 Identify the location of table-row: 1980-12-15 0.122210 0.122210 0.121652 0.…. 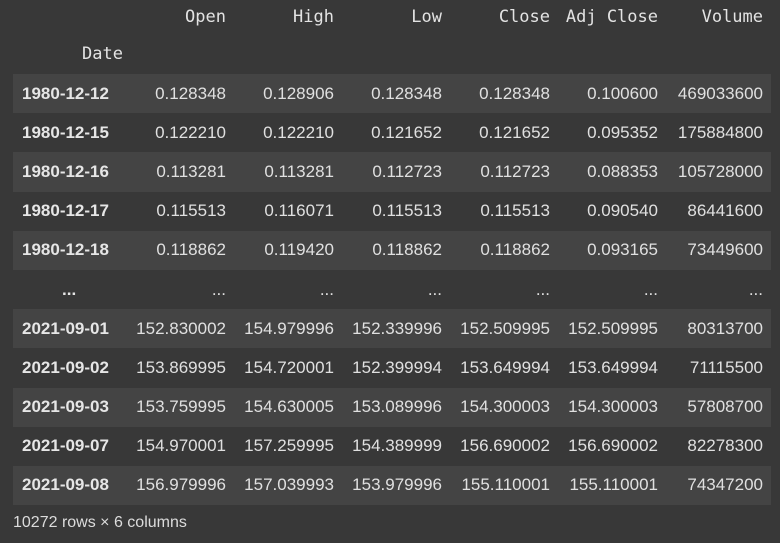
(392, 133).